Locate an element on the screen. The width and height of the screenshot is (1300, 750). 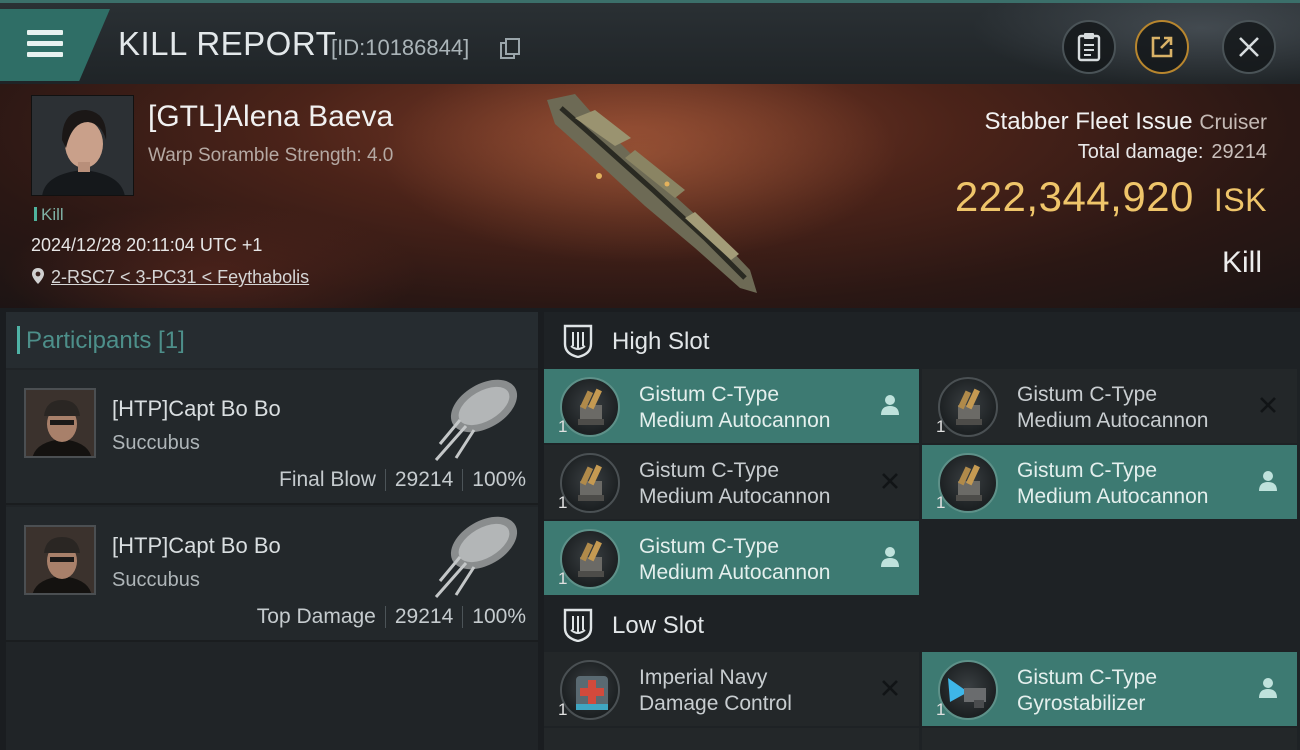
close-icon is located at coordinates (1249, 47).